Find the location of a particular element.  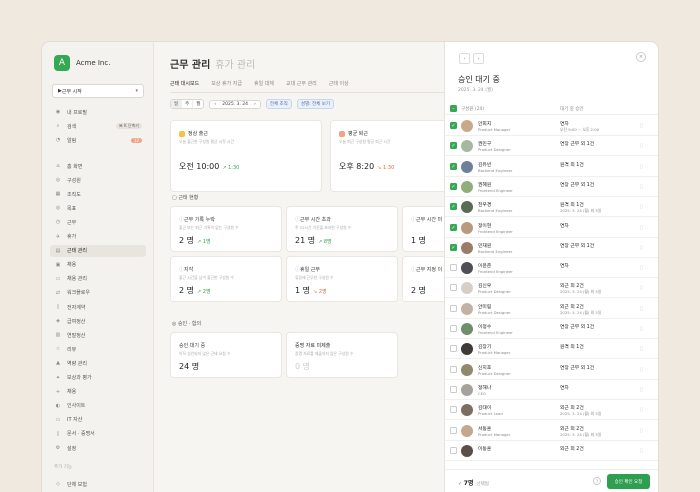

sidebar-item: ▲ 역량 관리 is located at coordinates (98, 363).